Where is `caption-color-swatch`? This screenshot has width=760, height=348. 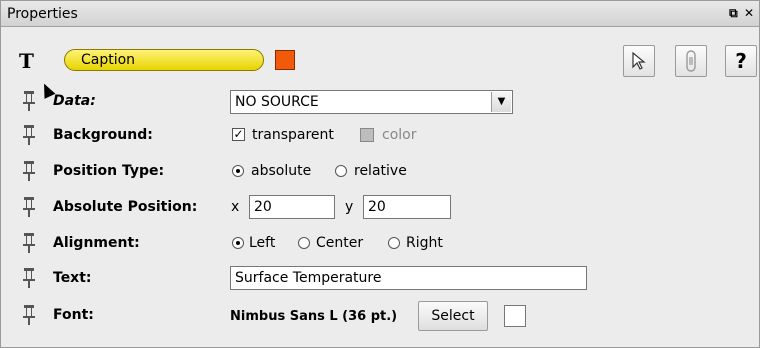 caption-color-swatch is located at coordinates (285, 60).